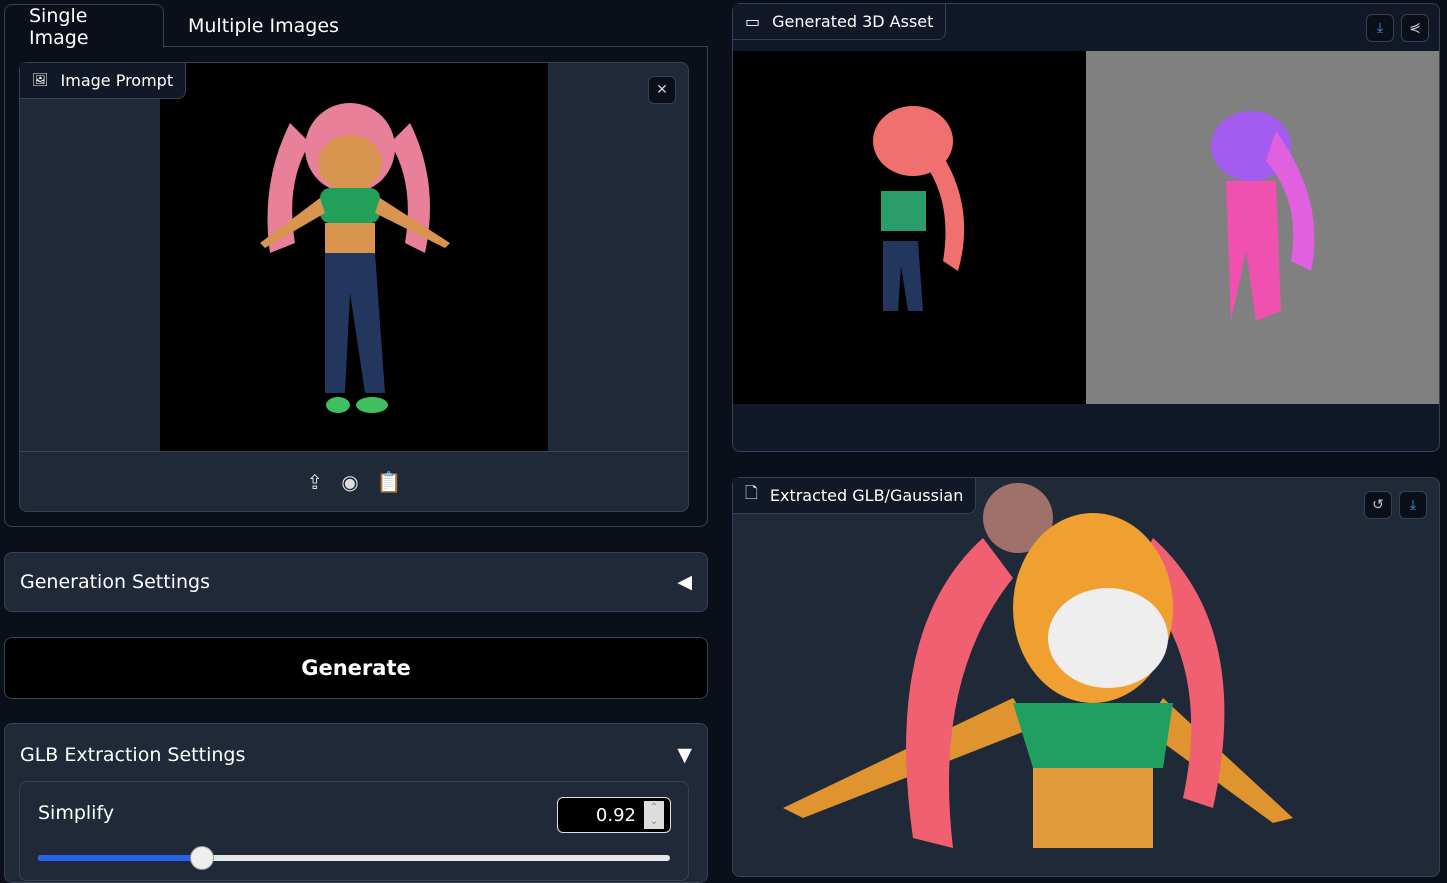 This screenshot has height=883, width=1447. I want to click on download-button: ⤓, so click(1380, 28).